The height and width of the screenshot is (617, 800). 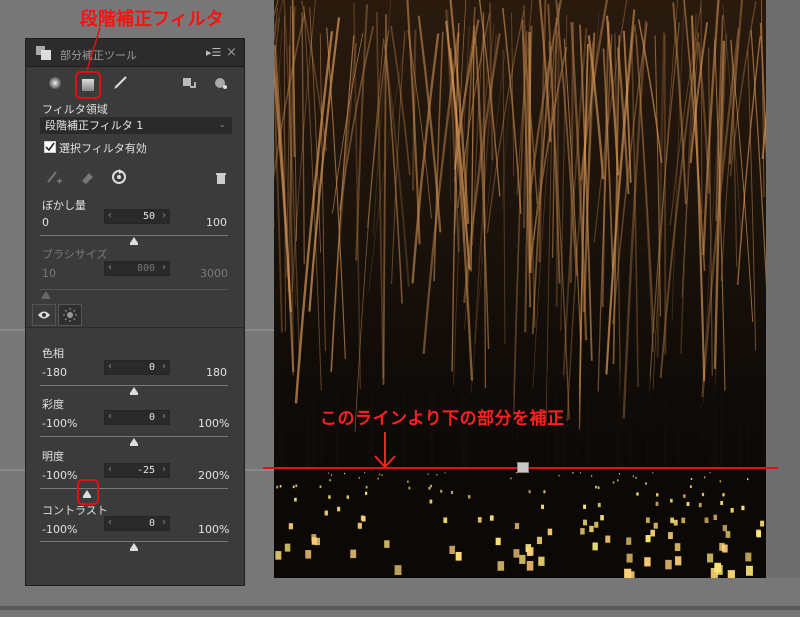 What do you see at coordinates (189, 83) in the screenshot?
I see `undo-icon` at bounding box center [189, 83].